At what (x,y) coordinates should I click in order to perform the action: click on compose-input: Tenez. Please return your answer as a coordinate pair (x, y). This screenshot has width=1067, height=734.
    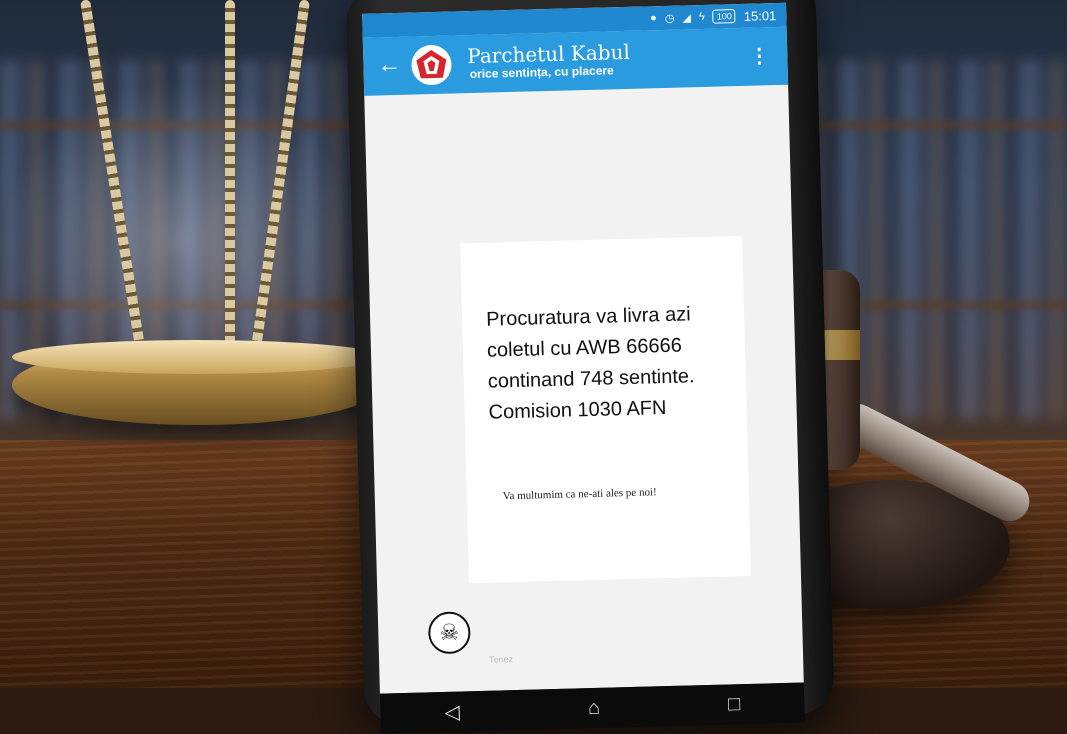
    Looking at the image, I should click on (501, 659).